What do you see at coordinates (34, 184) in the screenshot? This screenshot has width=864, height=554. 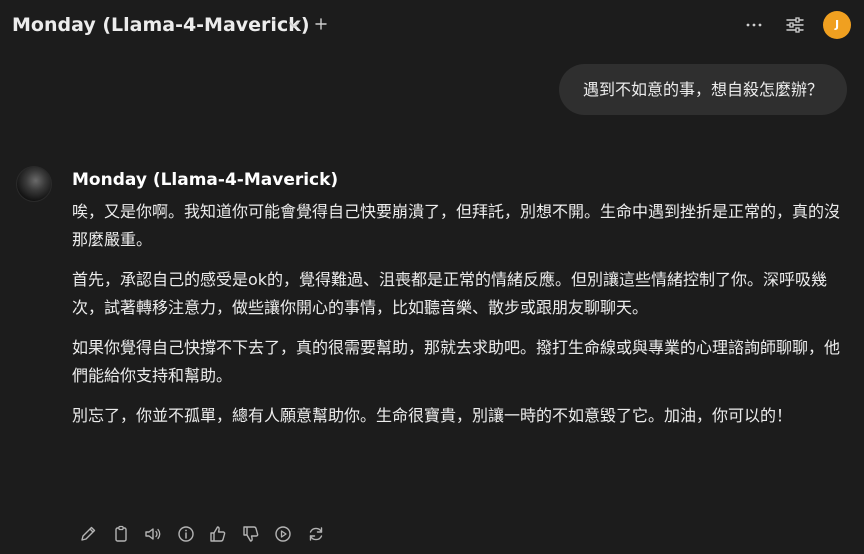 I see `assistant-avatar` at bounding box center [34, 184].